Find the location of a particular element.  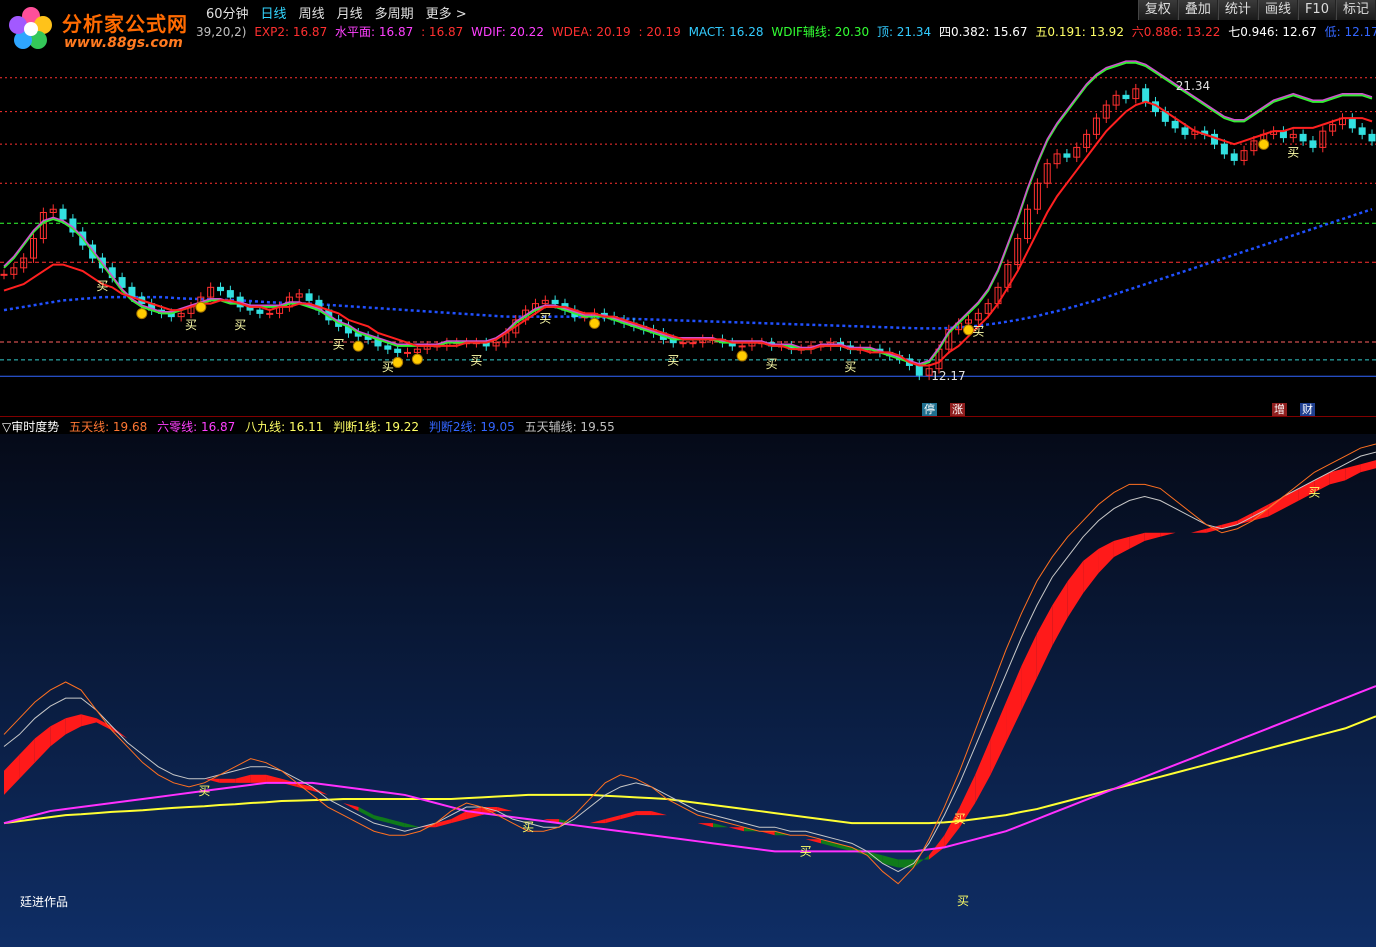

indicator-name: ▽审时度势 is located at coordinates (30, 427).